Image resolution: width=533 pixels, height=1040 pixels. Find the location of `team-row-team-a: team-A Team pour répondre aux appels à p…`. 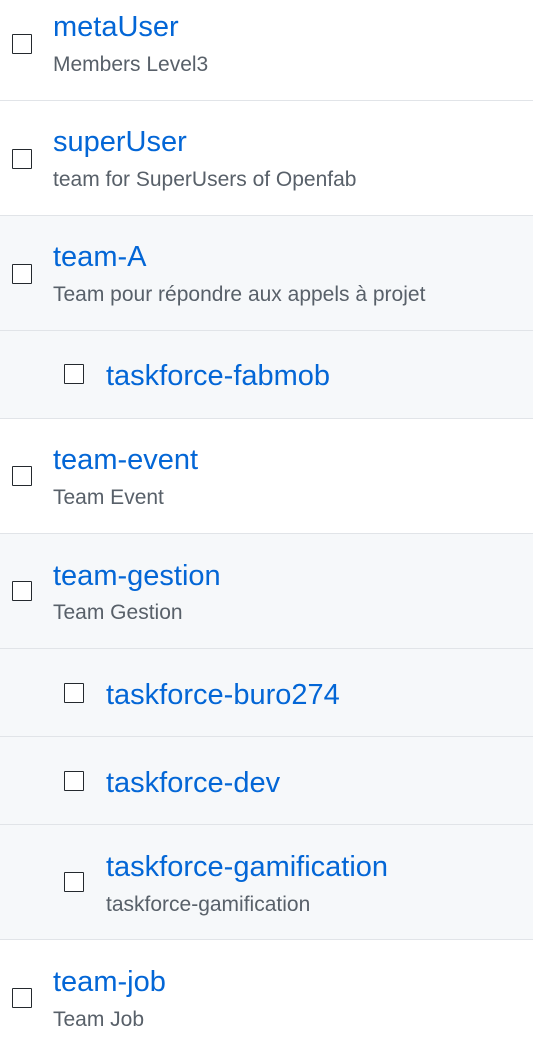

team-row-team-a: team-A Team pour répondre aux appels à p… is located at coordinates (266, 273).